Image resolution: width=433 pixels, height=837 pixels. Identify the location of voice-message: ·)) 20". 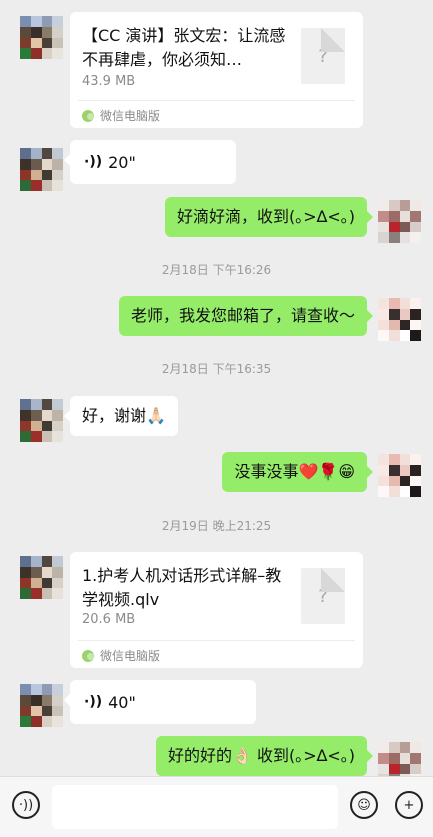
(150, 162).